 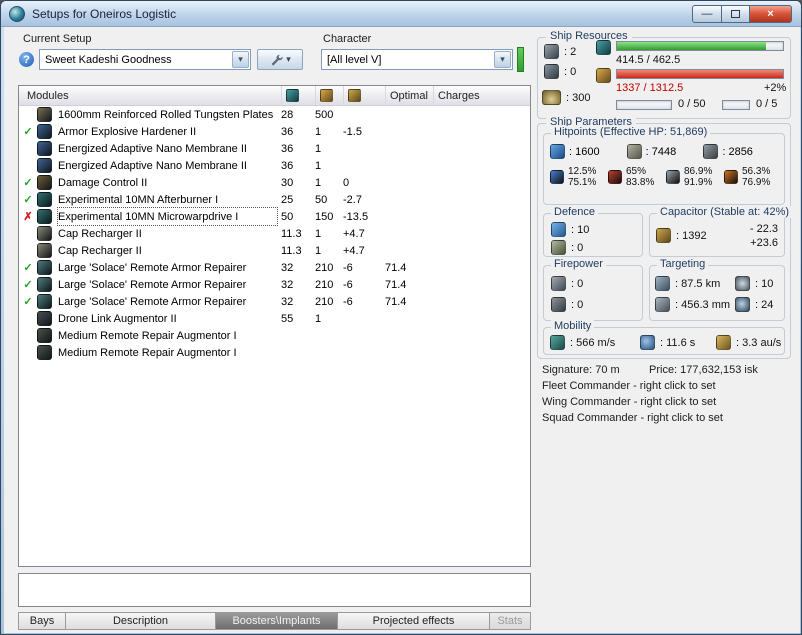 I want to click on resist-em: 12.5% 75.1%, so click(x=579, y=177).